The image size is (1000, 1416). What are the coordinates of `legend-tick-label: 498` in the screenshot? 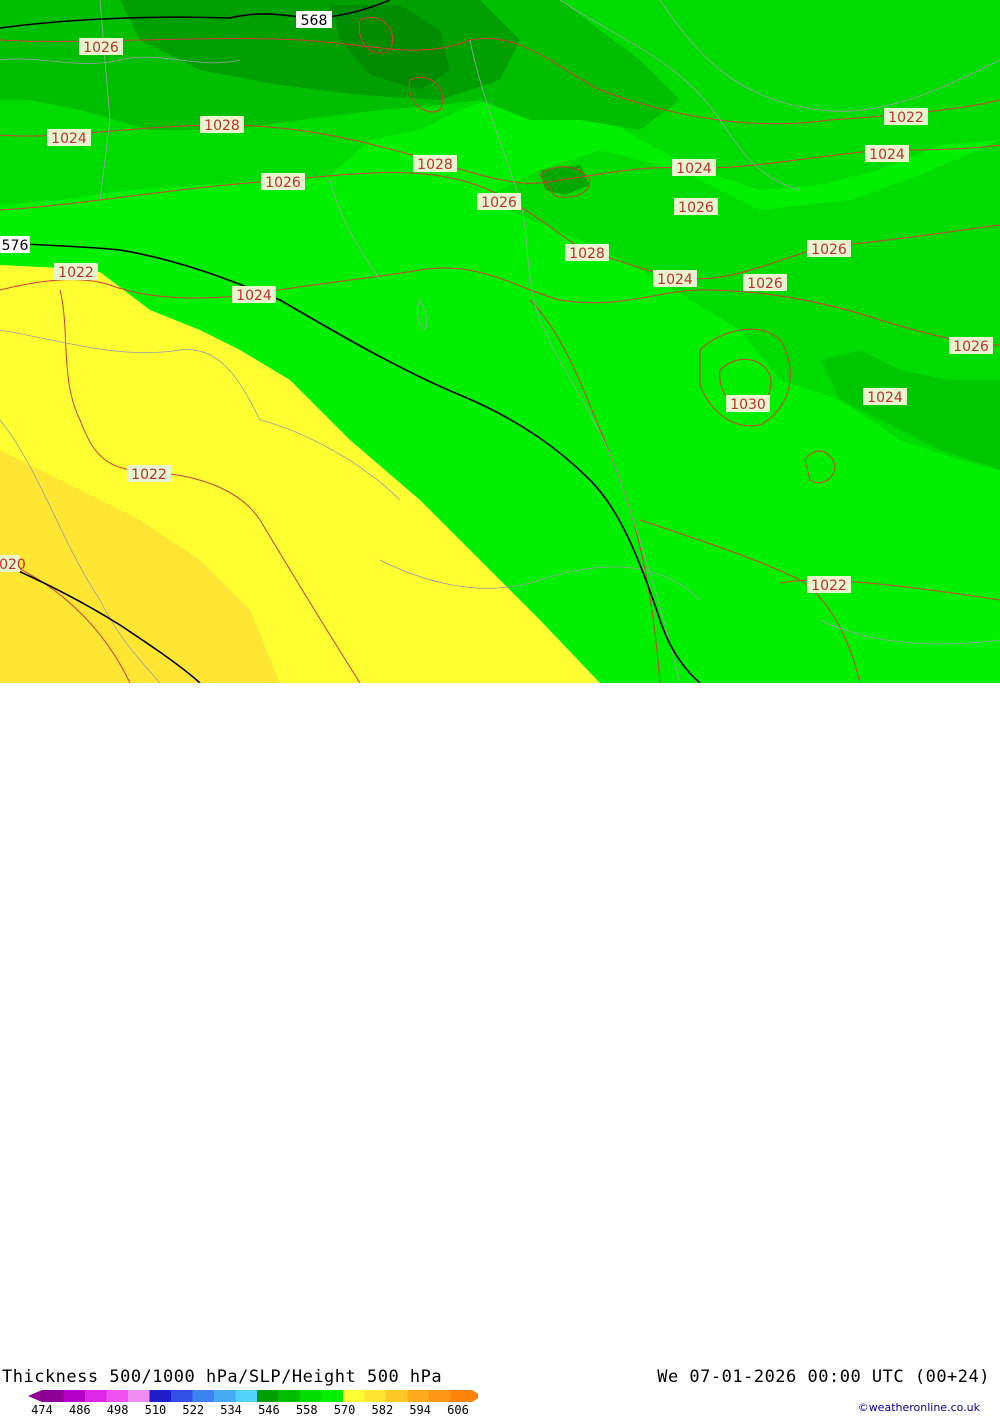 It's located at (118, 1409).